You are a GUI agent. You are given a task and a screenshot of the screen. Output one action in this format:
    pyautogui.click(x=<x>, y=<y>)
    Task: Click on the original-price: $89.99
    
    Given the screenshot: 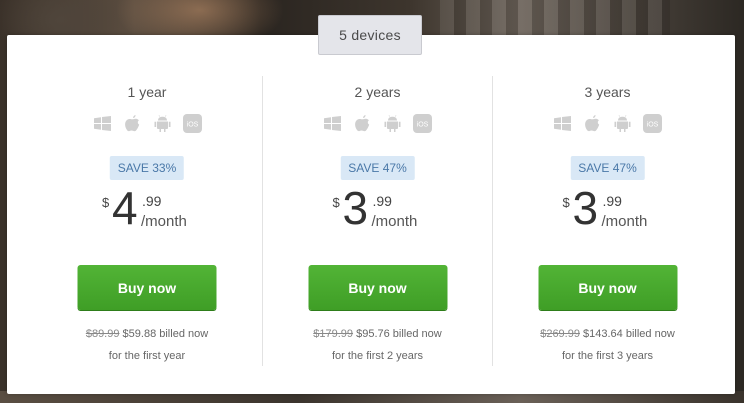 What is the action you would take?
    pyautogui.click(x=102, y=334)
    